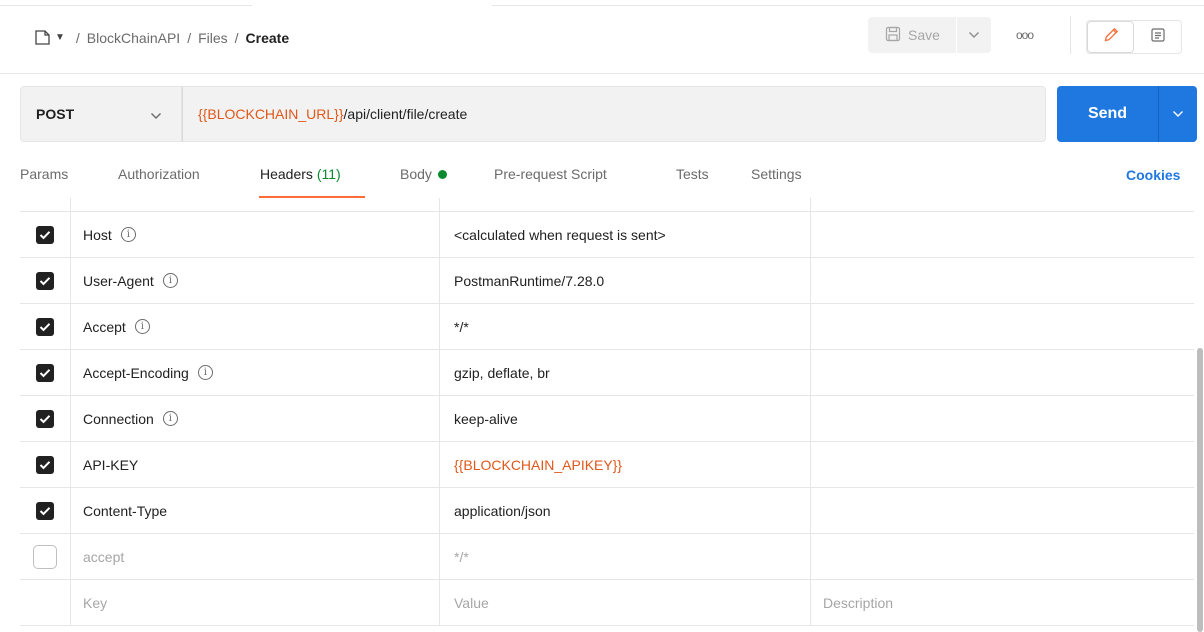  I want to click on send-options-button, so click(1178, 114).